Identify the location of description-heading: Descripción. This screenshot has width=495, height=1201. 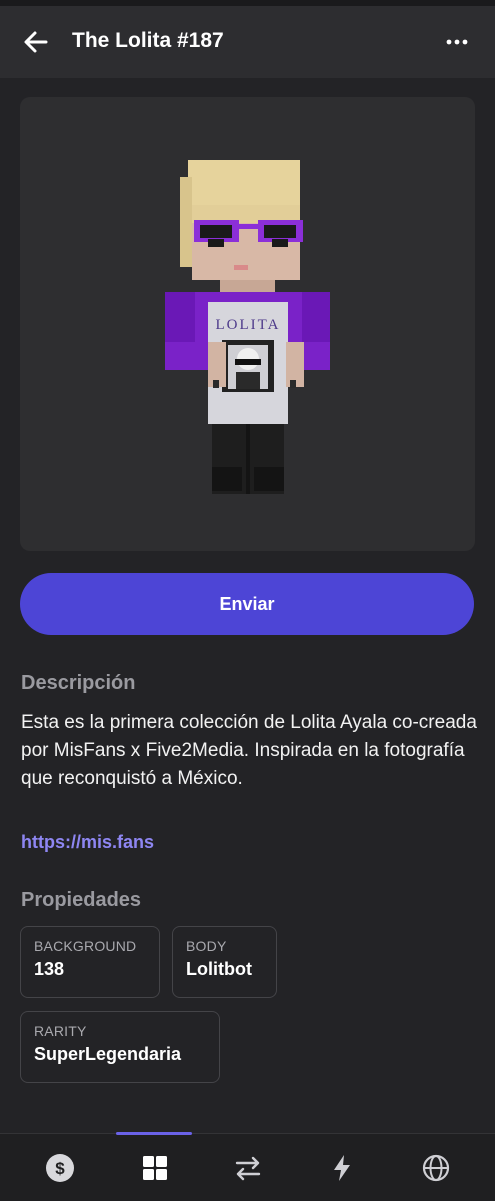
(78, 683).